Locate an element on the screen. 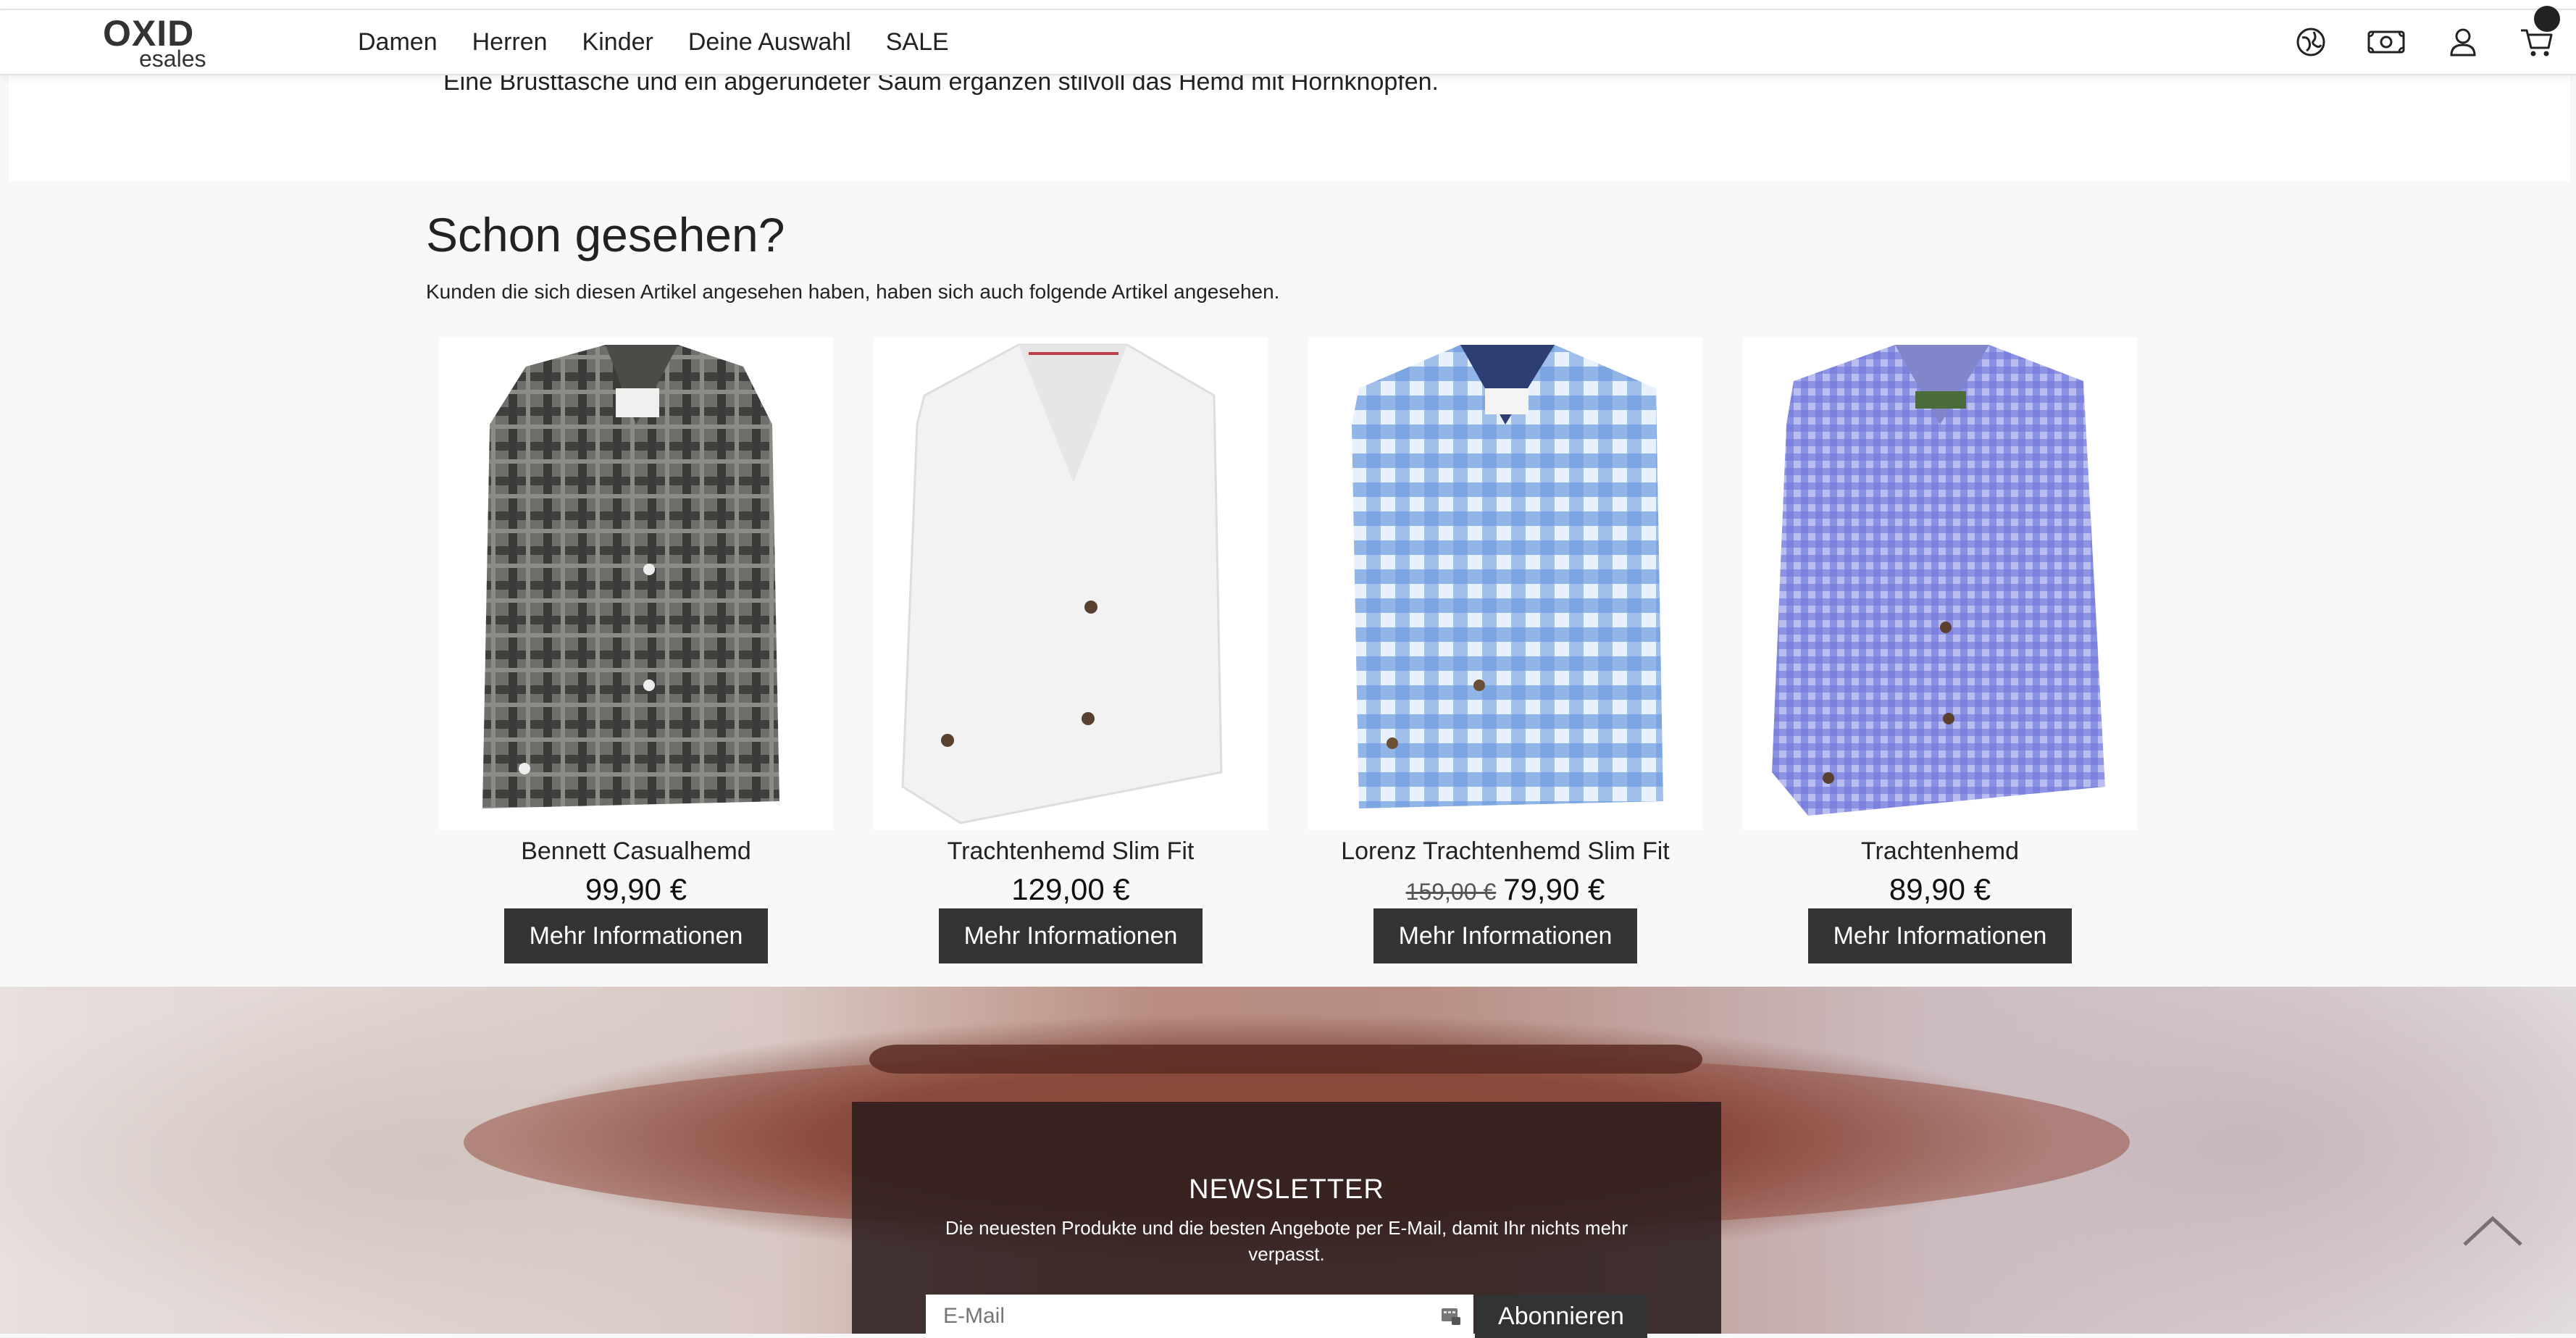  nav-item-sale: SALE is located at coordinates (917, 42).